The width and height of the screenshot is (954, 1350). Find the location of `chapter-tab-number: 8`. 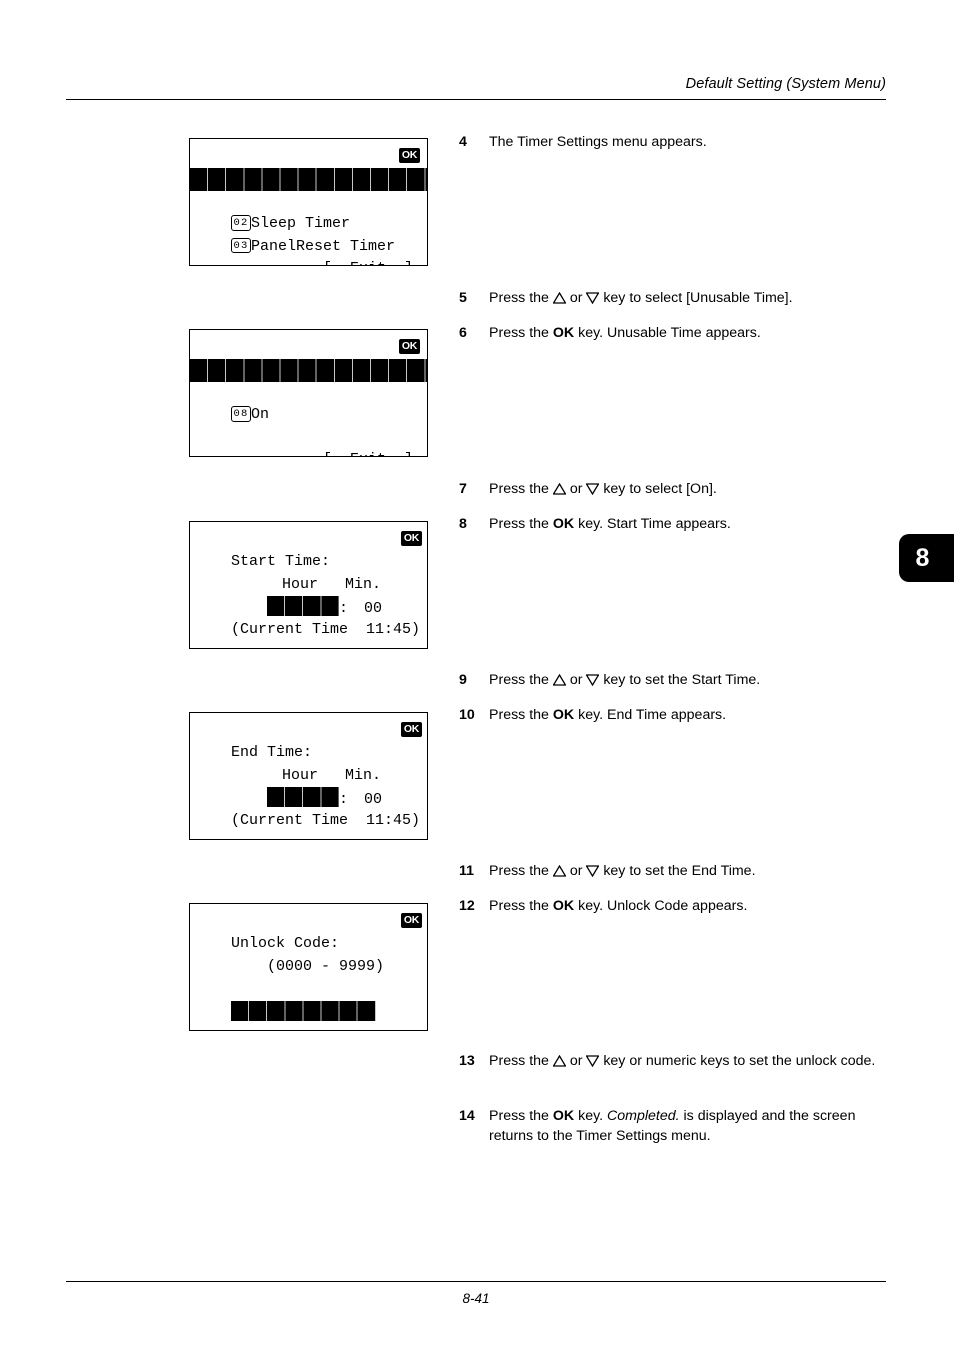

chapter-tab-number: 8 is located at coordinates (922, 557).